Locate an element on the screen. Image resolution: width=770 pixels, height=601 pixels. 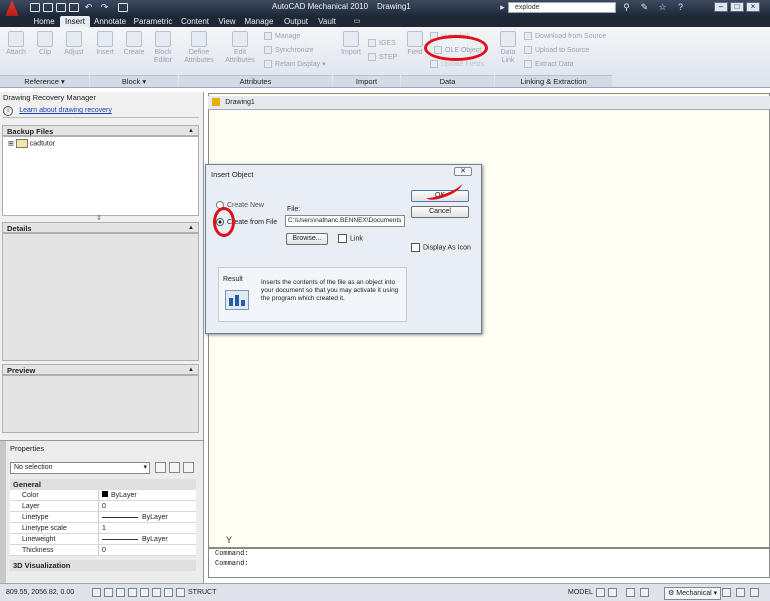
manage-attributes-button: Manage is located at coordinates (282, 36).